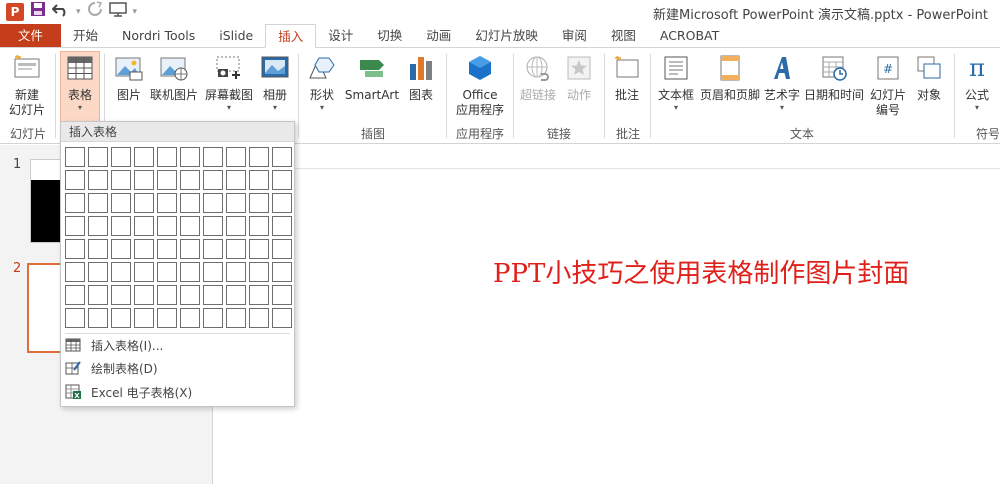 This screenshot has height=484, width=1000. Describe the element at coordinates (438, 35) in the screenshot. I see `tab-animations: 动画` at that location.